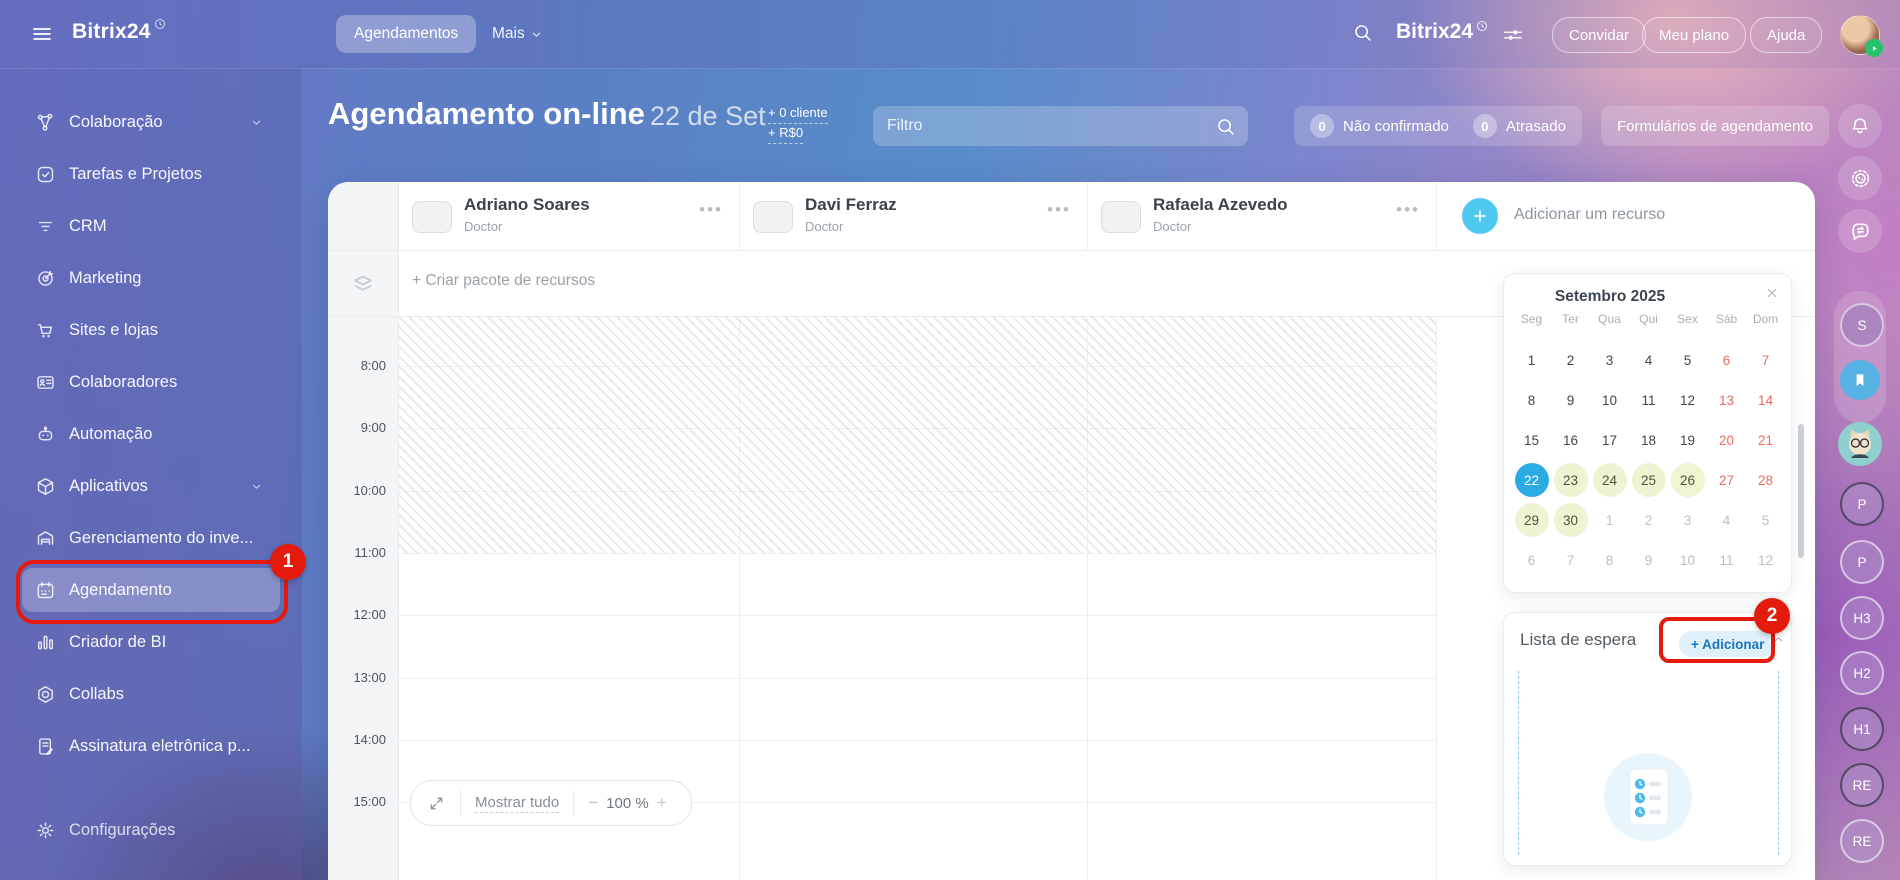 This screenshot has width=1900, height=880. I want to click on sidebar-item-tarefas-e-projetos: Tarefas e Projetos, so click(151, 174).